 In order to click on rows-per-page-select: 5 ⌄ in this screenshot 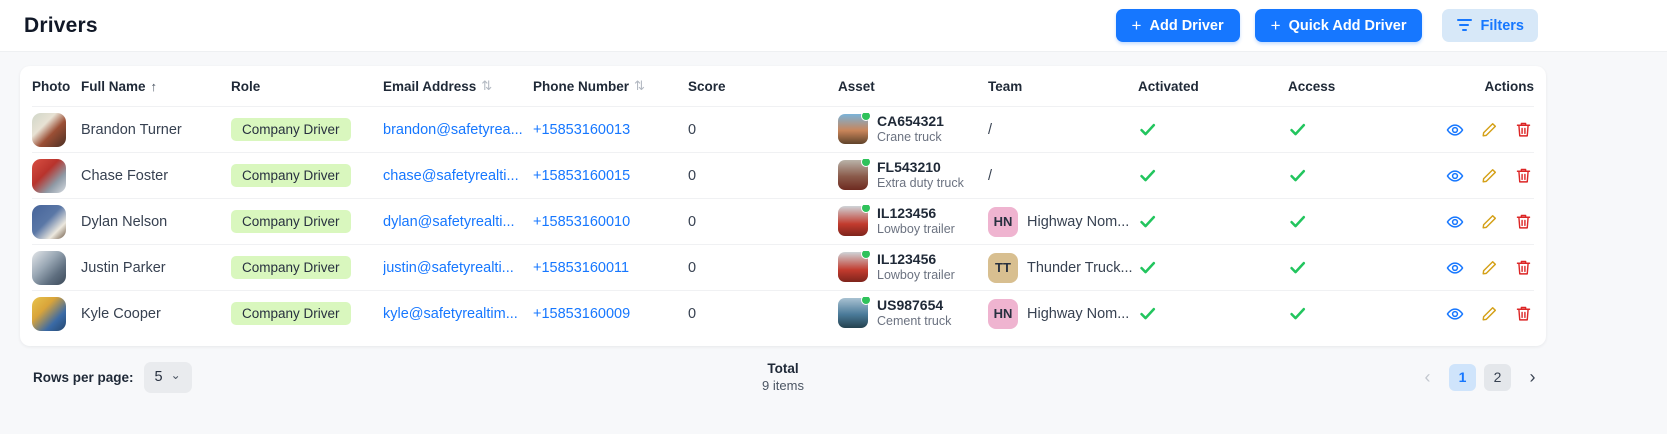, I will do `click(167, 377)`.